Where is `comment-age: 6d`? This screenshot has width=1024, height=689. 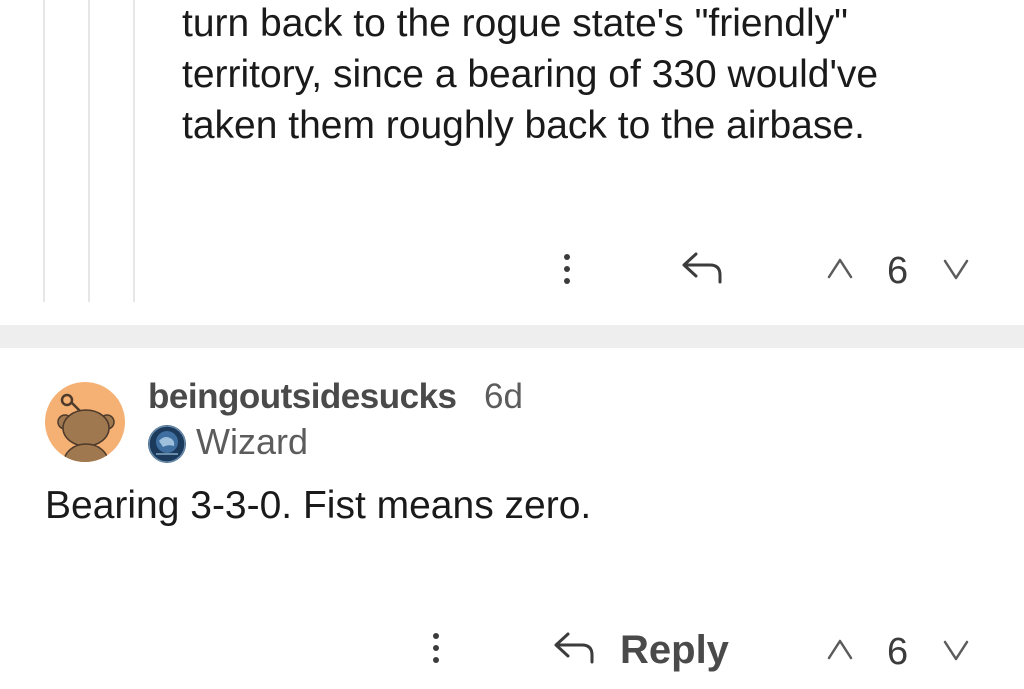
comment-age: 6d is located at coordinates (503, 396).